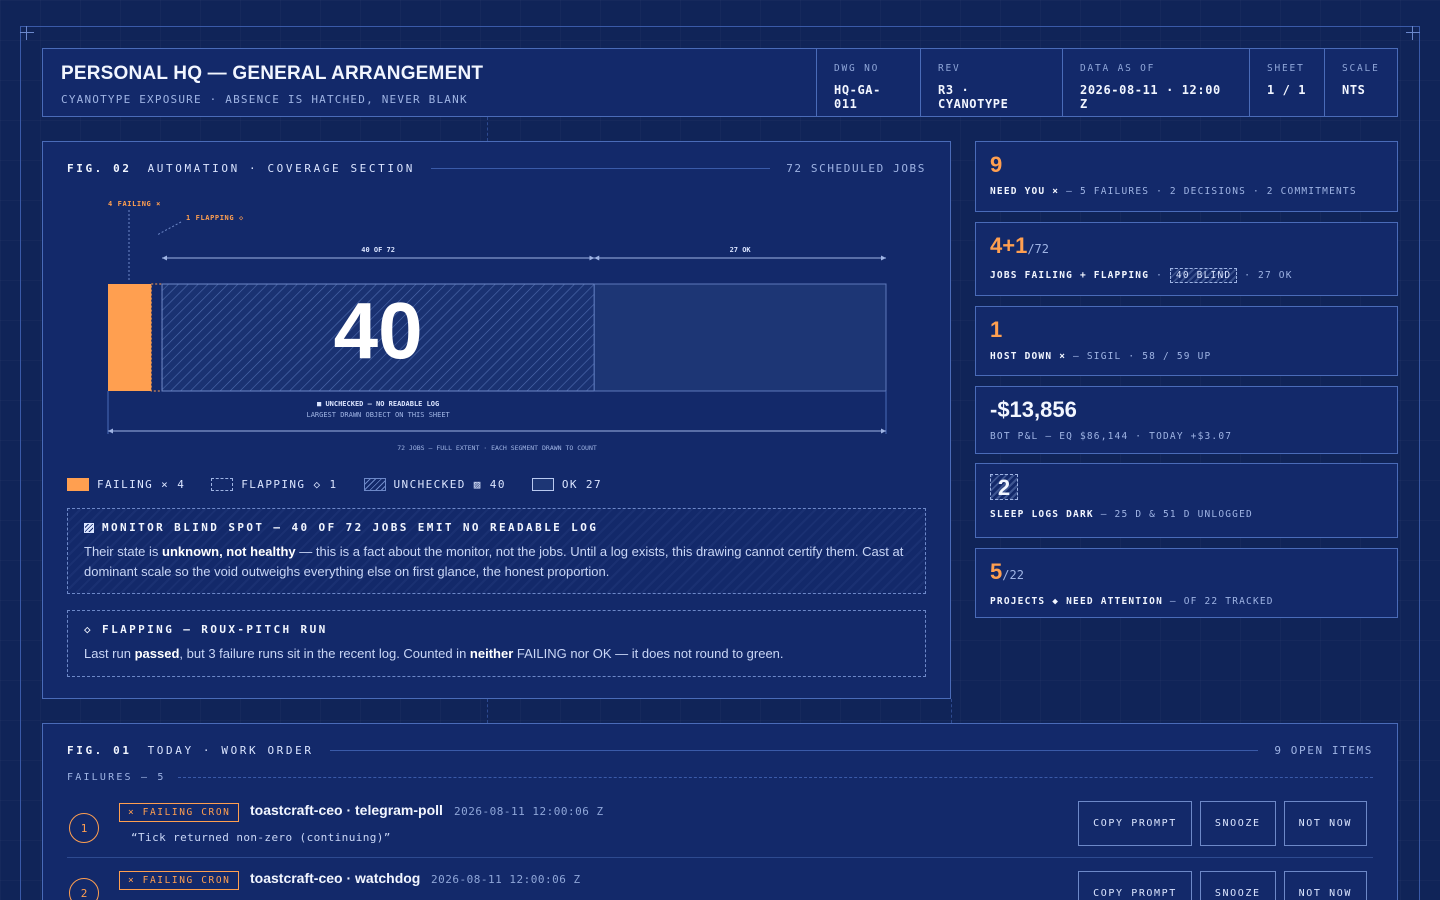  What do you see at coordinates (206, 629) in the screenshot?
I see `note-title: ◇ FLAPPING — ROUX-PITCH RUN` at bounding box center [206, 629].